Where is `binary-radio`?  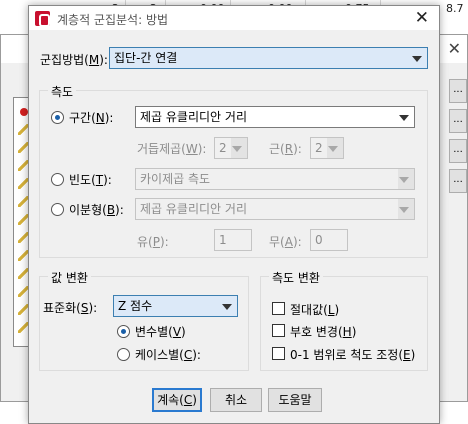
binary-radio is located at coordinates (57, 209).